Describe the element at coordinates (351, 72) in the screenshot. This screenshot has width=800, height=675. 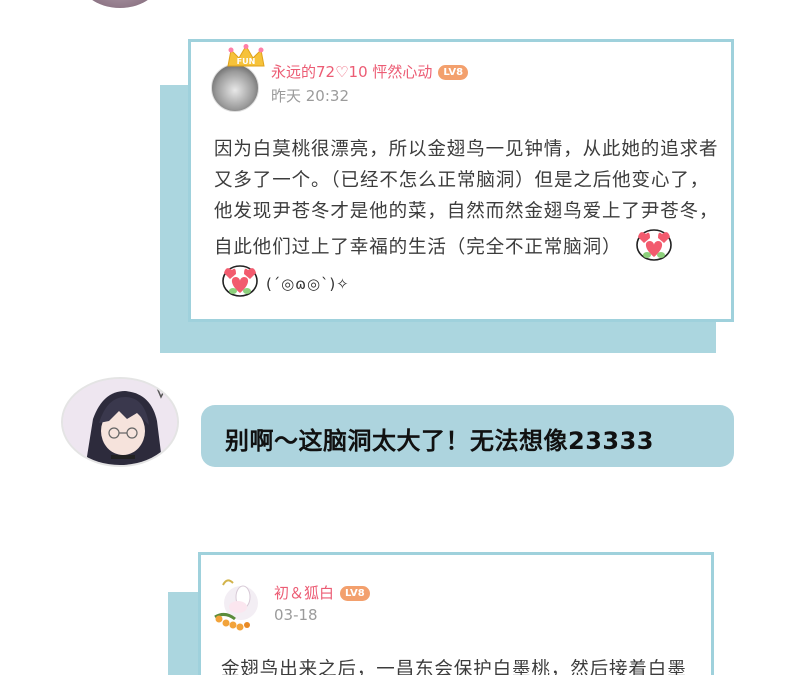
I see `username-text: 永远的72♡10 怦然心动` at that location.